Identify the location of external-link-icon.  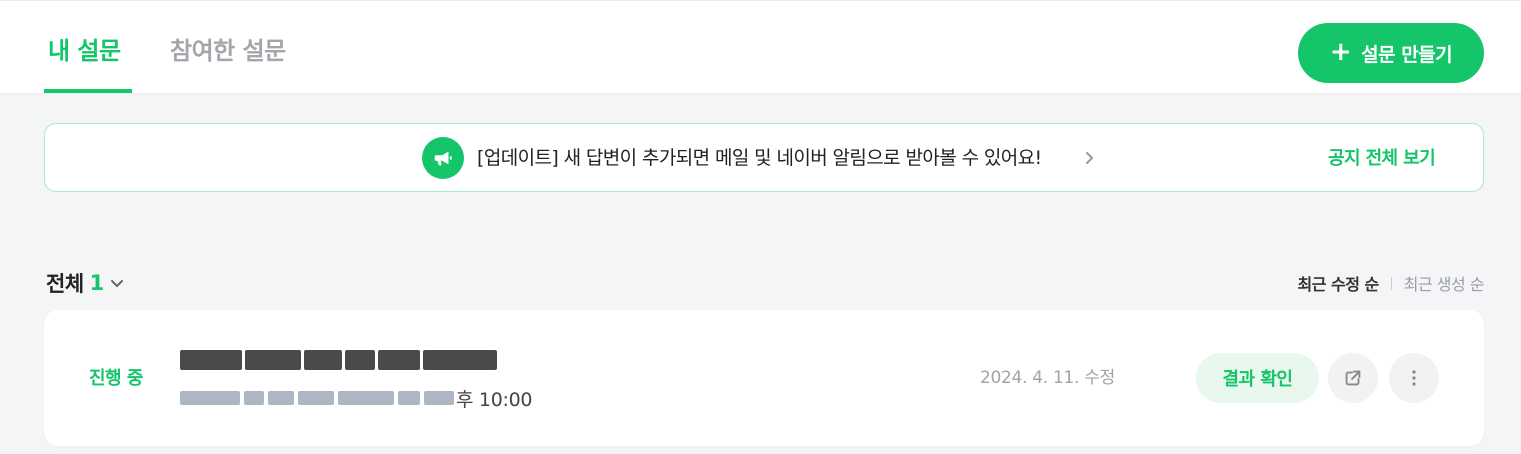
(1353, 378).